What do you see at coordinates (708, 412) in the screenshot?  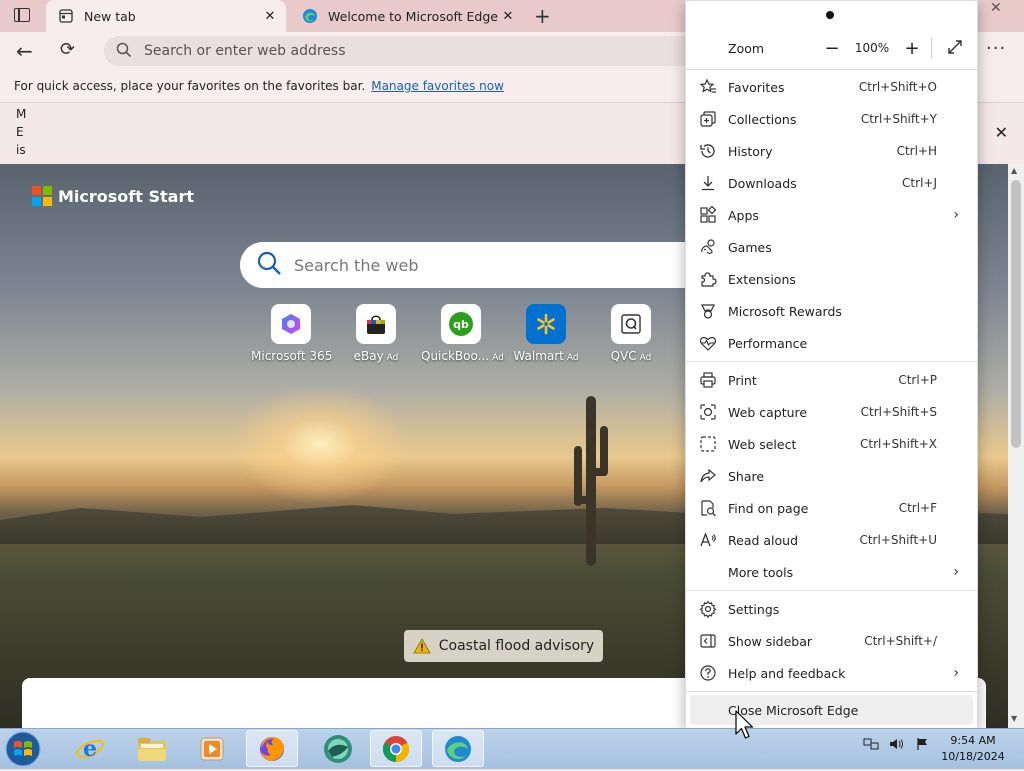 I see `web-capture-icon` at bounding box center [708, 412].